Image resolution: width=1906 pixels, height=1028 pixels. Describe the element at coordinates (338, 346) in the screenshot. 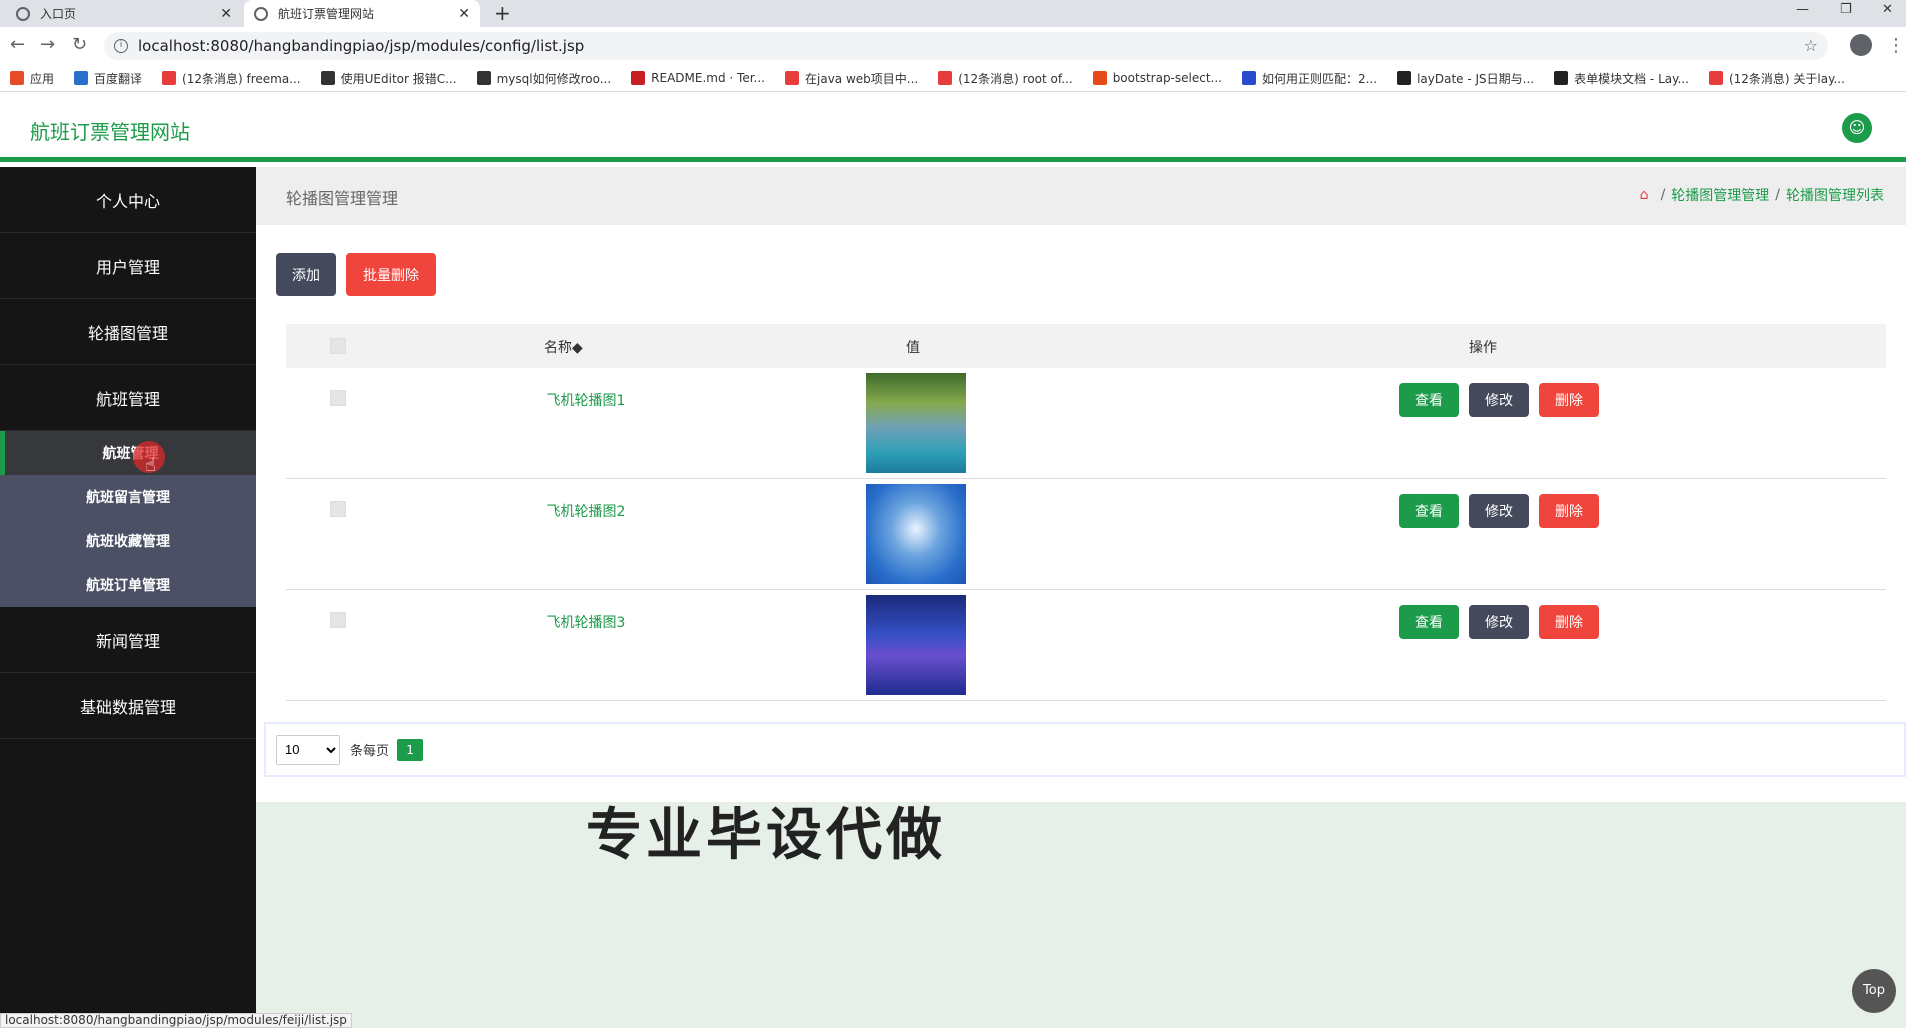

I see `select-all-checkbox` at that location.